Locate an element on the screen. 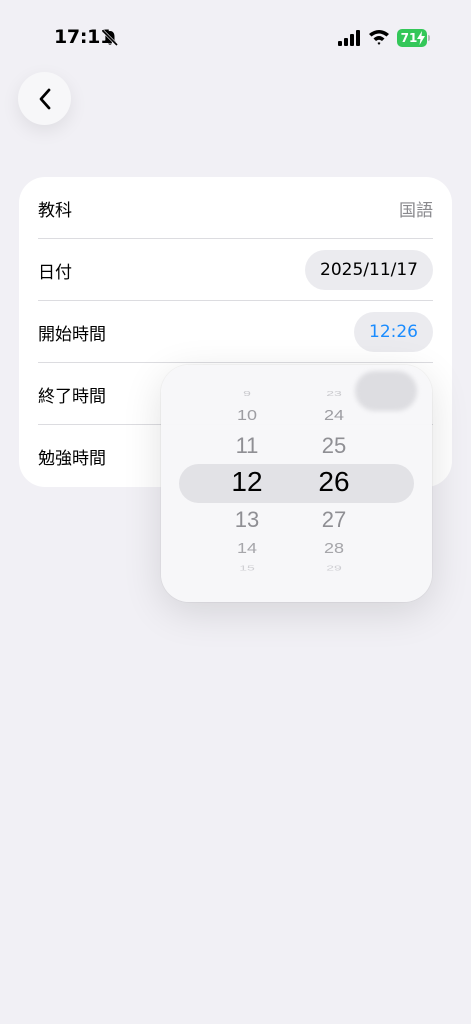 The image size is (471, 1024). time-picker-popover: 9 10 11 12 13 14 15 23 24 25 26 27 28 29 is located at coordinates (296, 483).